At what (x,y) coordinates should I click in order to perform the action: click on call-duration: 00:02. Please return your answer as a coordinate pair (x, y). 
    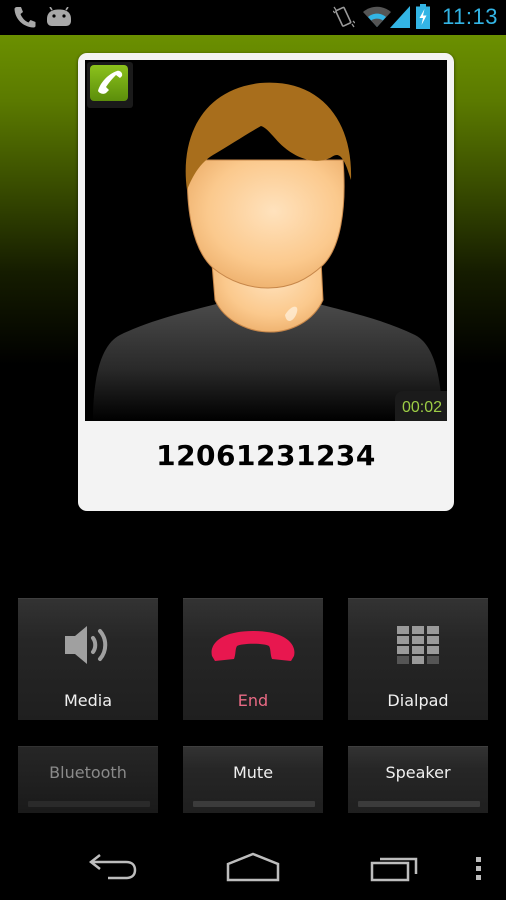
    Looking at the image, I should click on (421, 407).